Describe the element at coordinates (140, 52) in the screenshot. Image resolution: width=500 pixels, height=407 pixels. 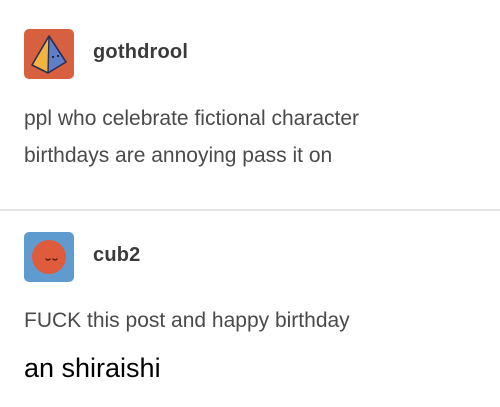
I see `username: gothdrool` at that location.